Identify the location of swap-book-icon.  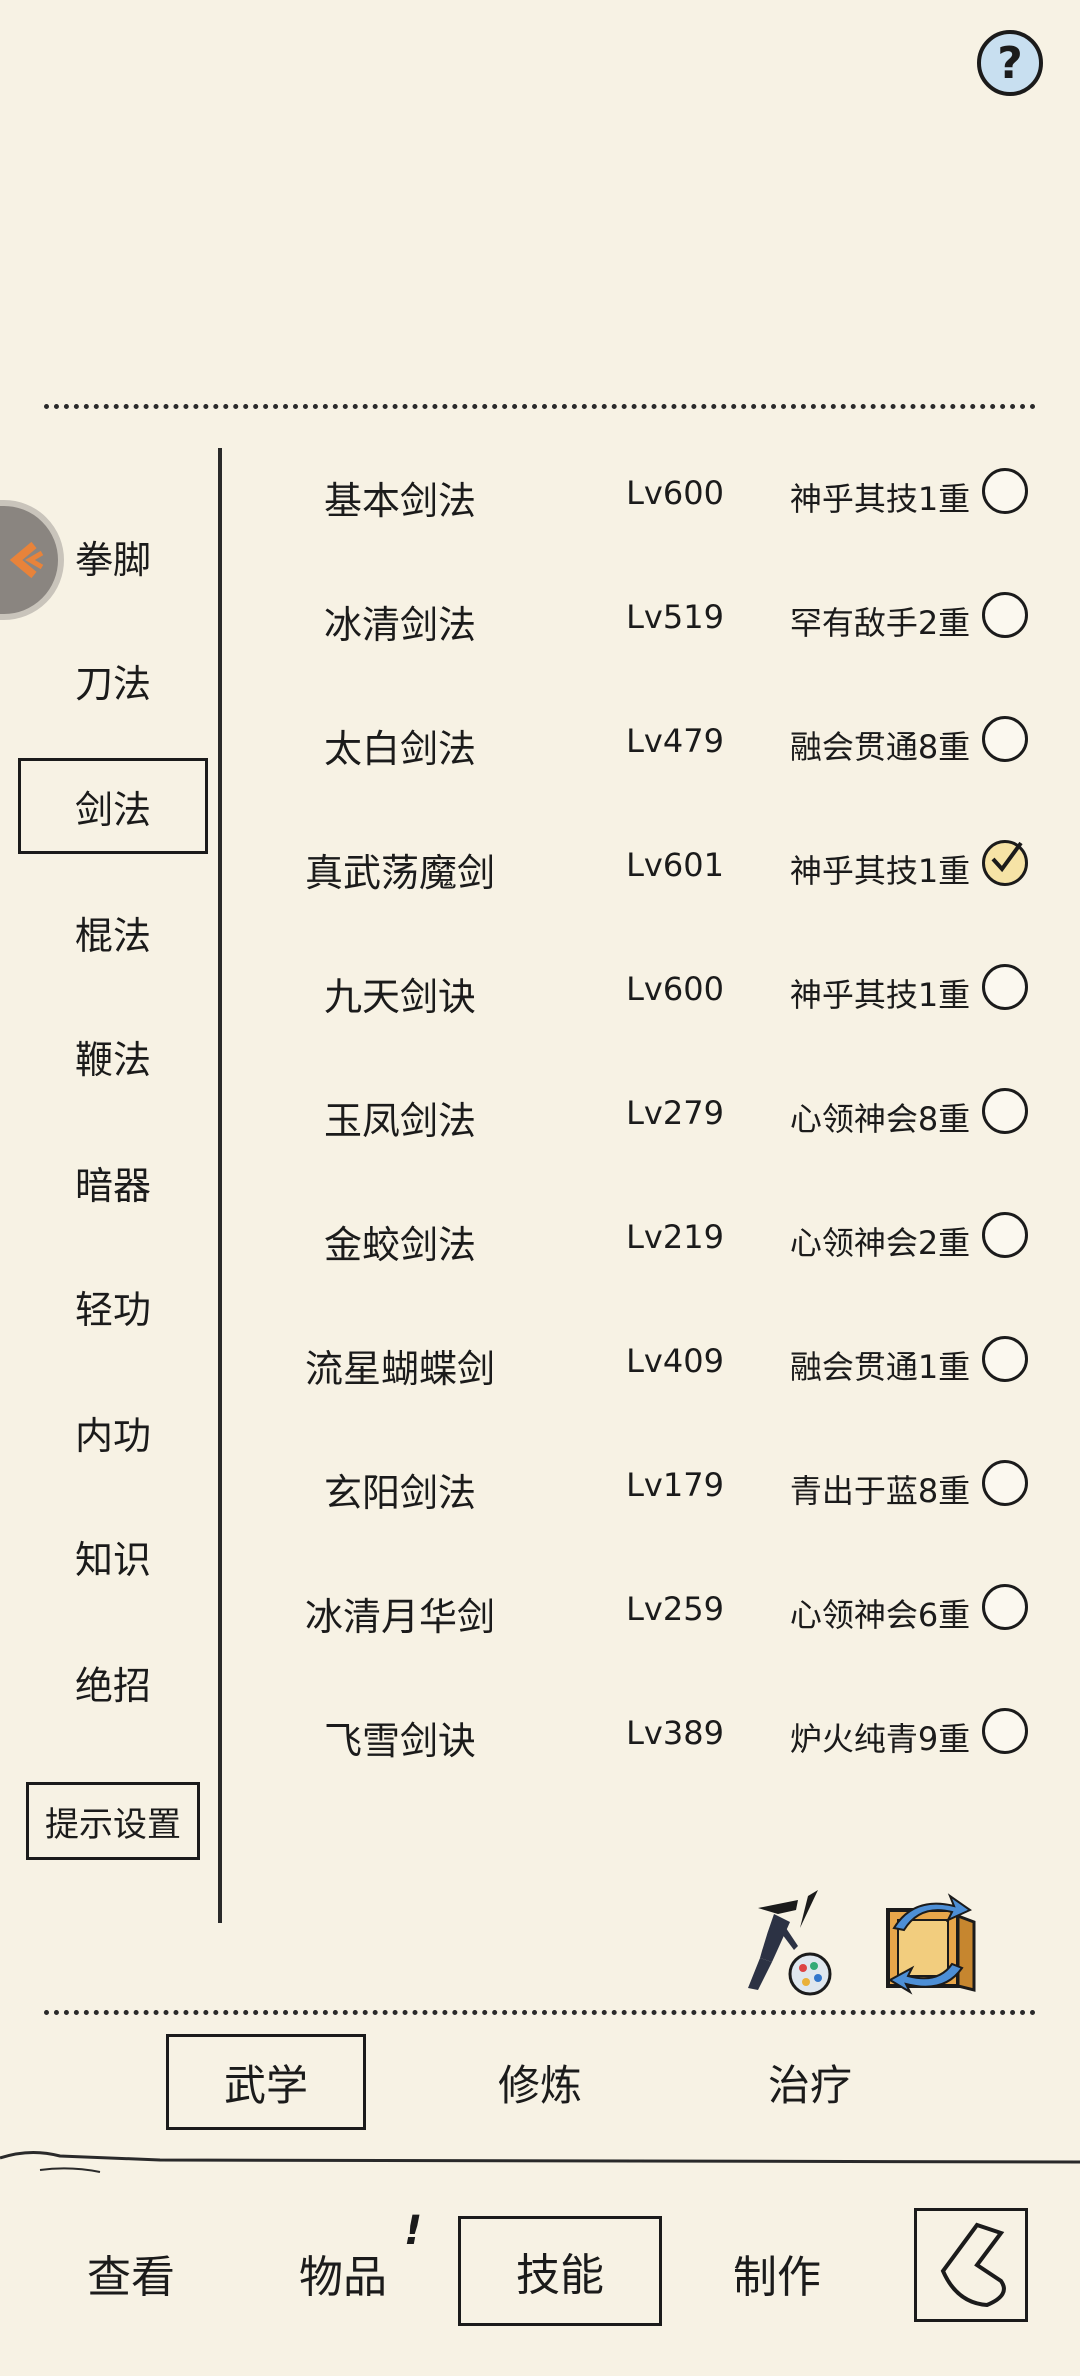
(929, 1943).